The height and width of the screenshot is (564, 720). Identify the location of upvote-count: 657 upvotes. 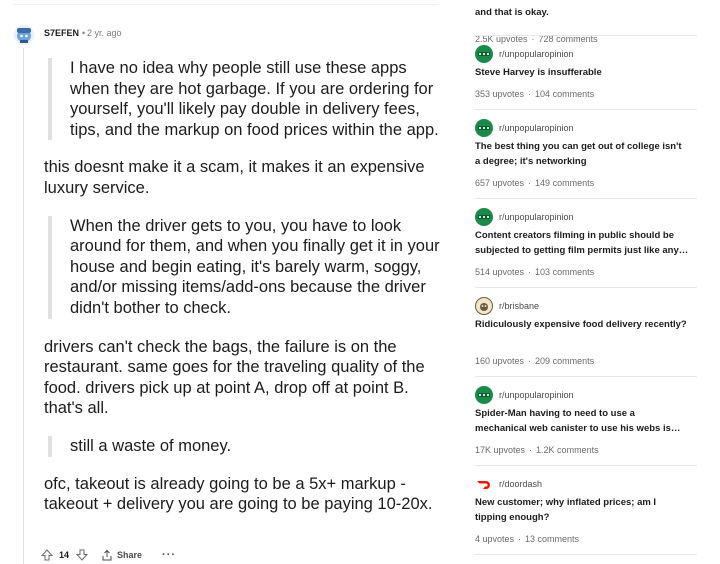
(500, 183).